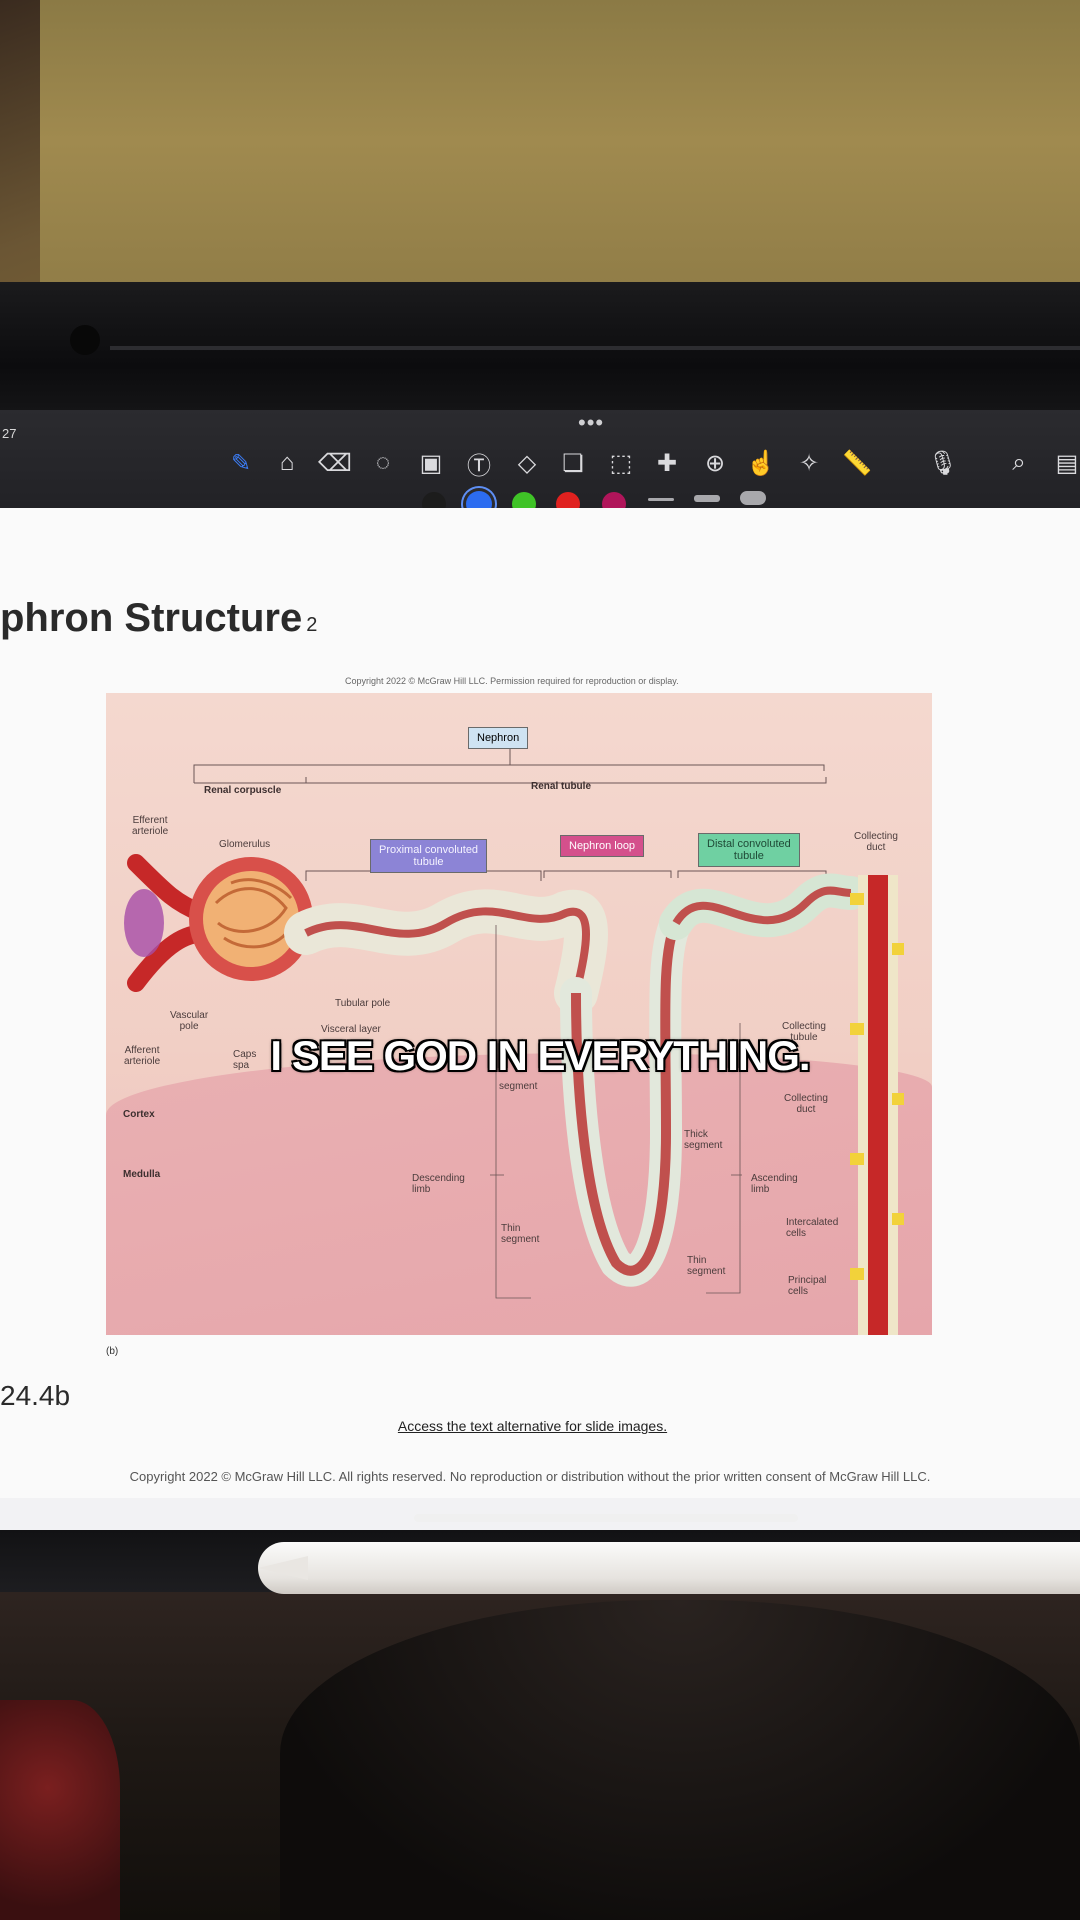 The width and height of the screenshot is (1080, 1920). I want to click on stroke-medium, so click(707, 498).